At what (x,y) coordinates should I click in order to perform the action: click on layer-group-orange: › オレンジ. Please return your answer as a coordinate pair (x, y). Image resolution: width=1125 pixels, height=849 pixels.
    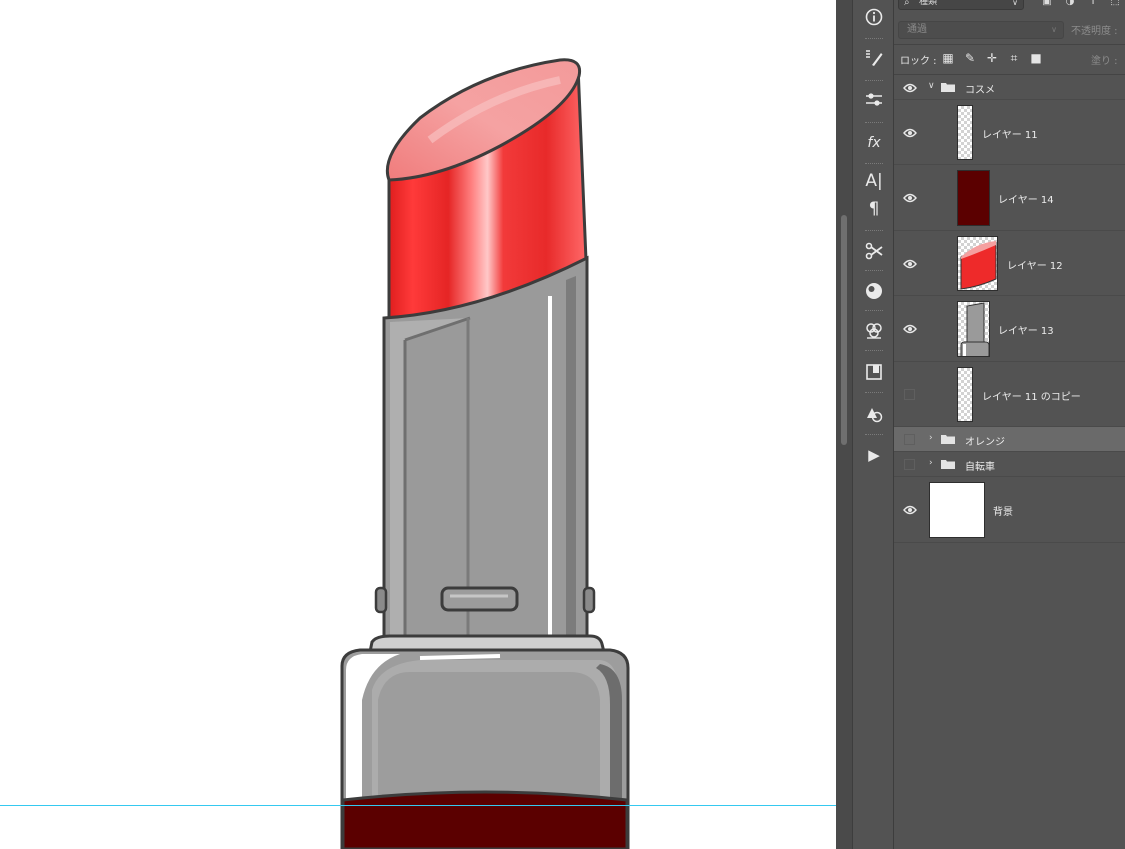
    Looking at the image, I should click on (1009, 439).